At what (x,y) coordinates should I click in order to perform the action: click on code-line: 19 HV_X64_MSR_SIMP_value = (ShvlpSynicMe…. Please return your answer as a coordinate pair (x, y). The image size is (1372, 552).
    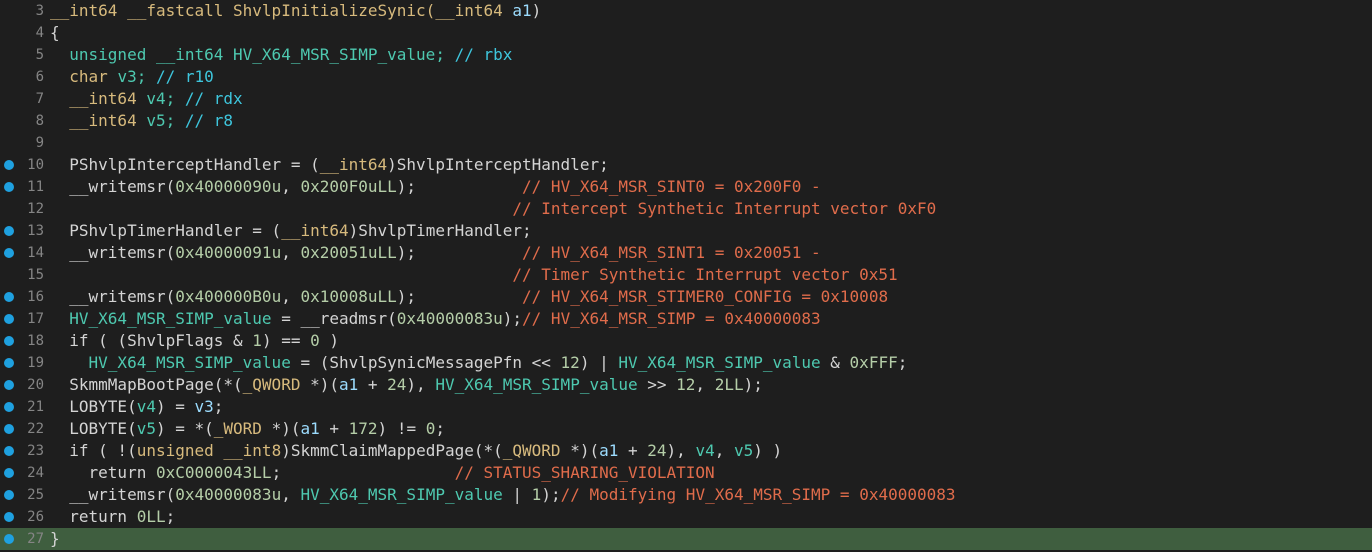
    Looking at the image, I should click on (686, 363).